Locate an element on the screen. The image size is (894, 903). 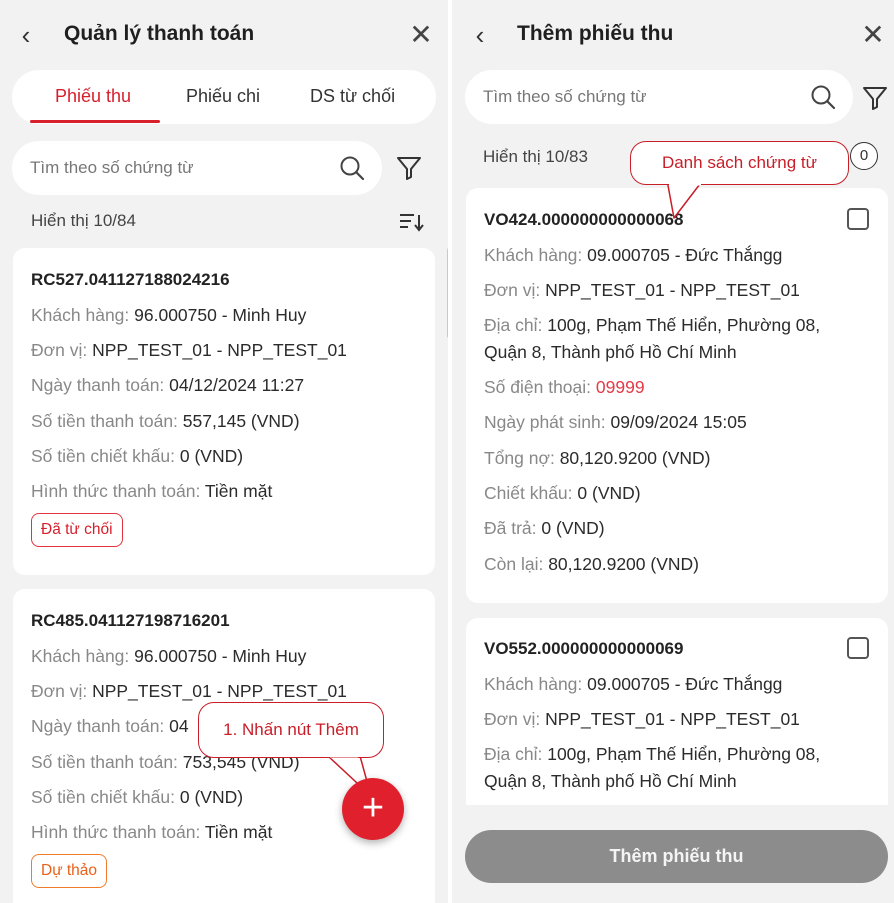
header: ‹ Thêm phiếu thu ✕ is located at coordinates (673, 35).